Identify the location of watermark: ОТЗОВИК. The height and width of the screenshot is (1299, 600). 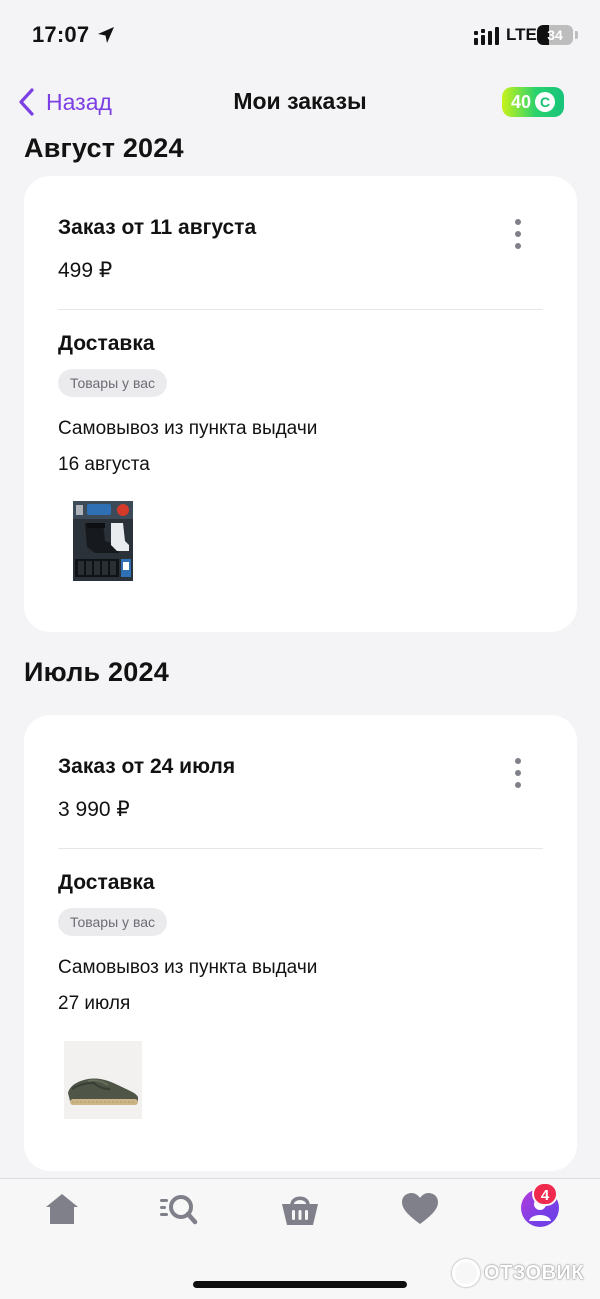
(518, 1273).